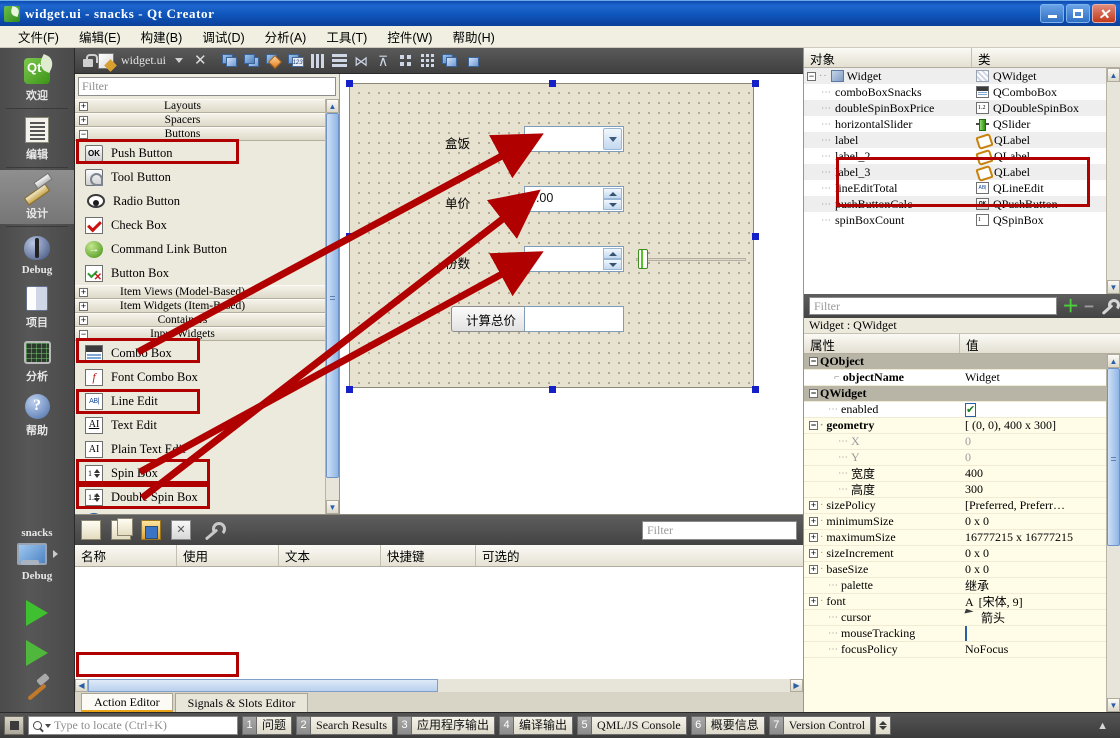 The height and width of the screenshot is (738, 1120). What do you see at coordinates (91, 530) in the screenshot?
I see `new-action-icon` at bounding box center [91, 530].